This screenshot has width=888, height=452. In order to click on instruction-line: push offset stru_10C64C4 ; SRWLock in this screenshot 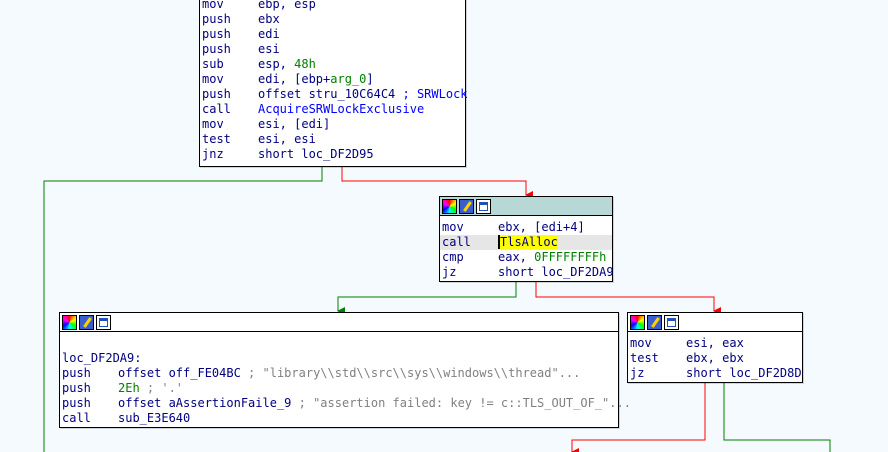, I will do `click(334, 94)`.